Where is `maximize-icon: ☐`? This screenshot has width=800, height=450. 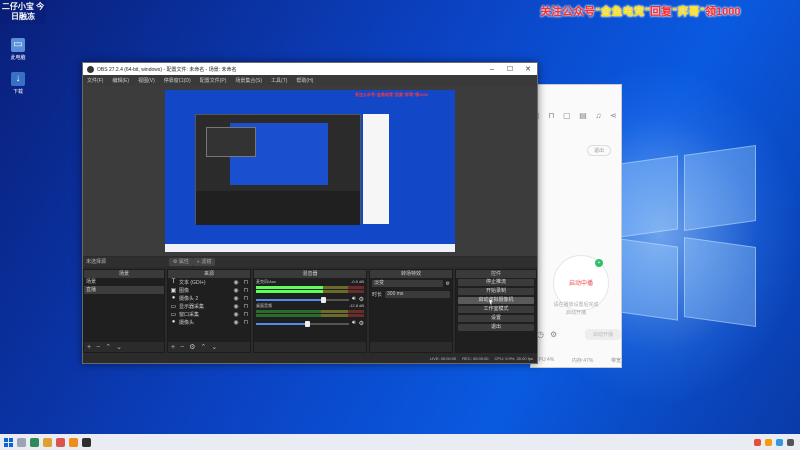
maximize-icon: ☐ is located at coordinates (510, 69).